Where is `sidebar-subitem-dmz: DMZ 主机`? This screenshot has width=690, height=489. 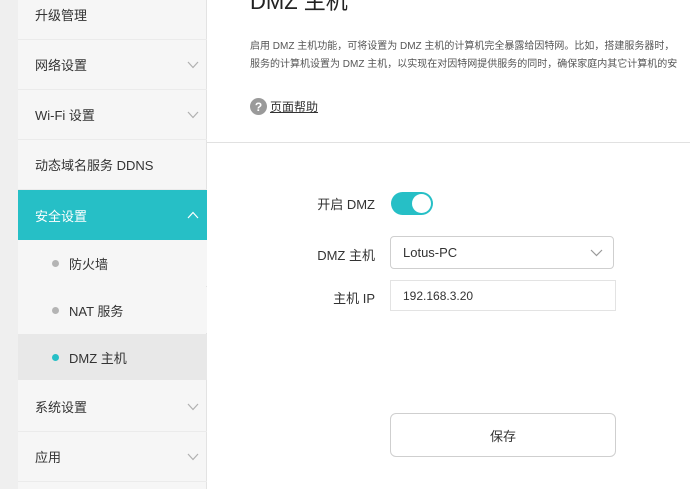 sidebar-subitem-dmz: DMZ 主机 is located at coordinates (112, 357).